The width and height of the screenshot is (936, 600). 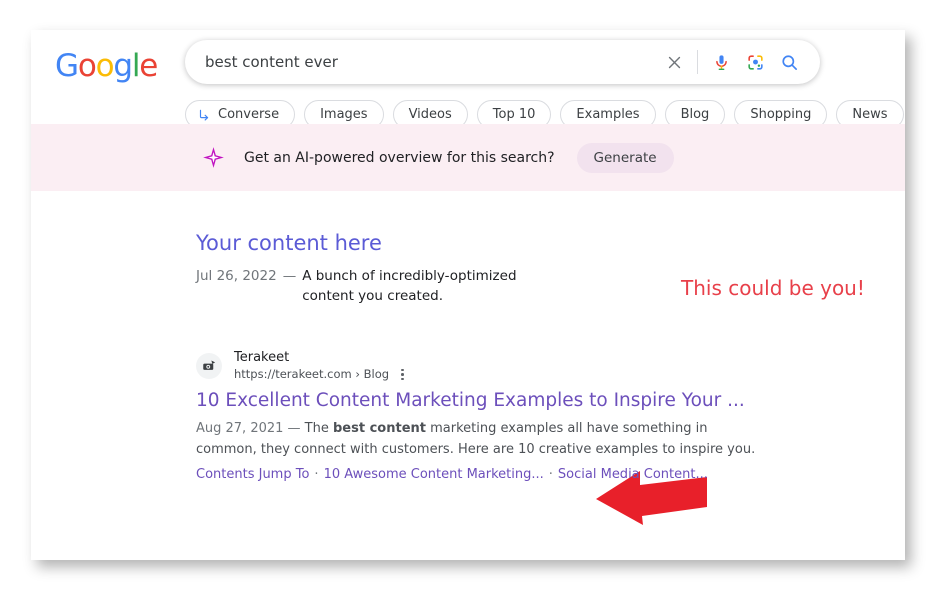 I want to click on clear-search-button, so click(x=674, y=62).